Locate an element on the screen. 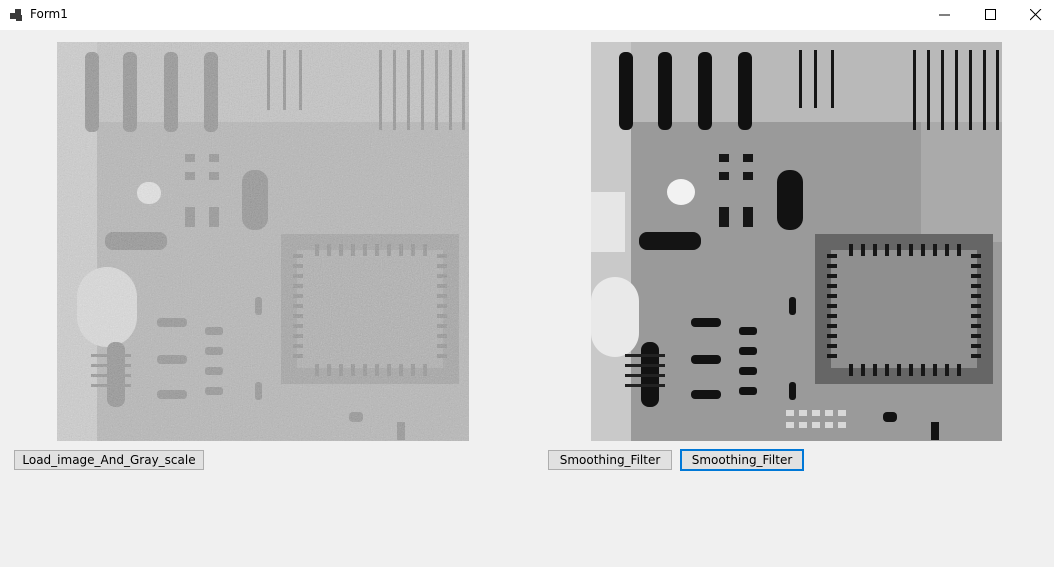 This screenshot has height=567, width=1054. maximize-icon is located at coordinates (990, 14).